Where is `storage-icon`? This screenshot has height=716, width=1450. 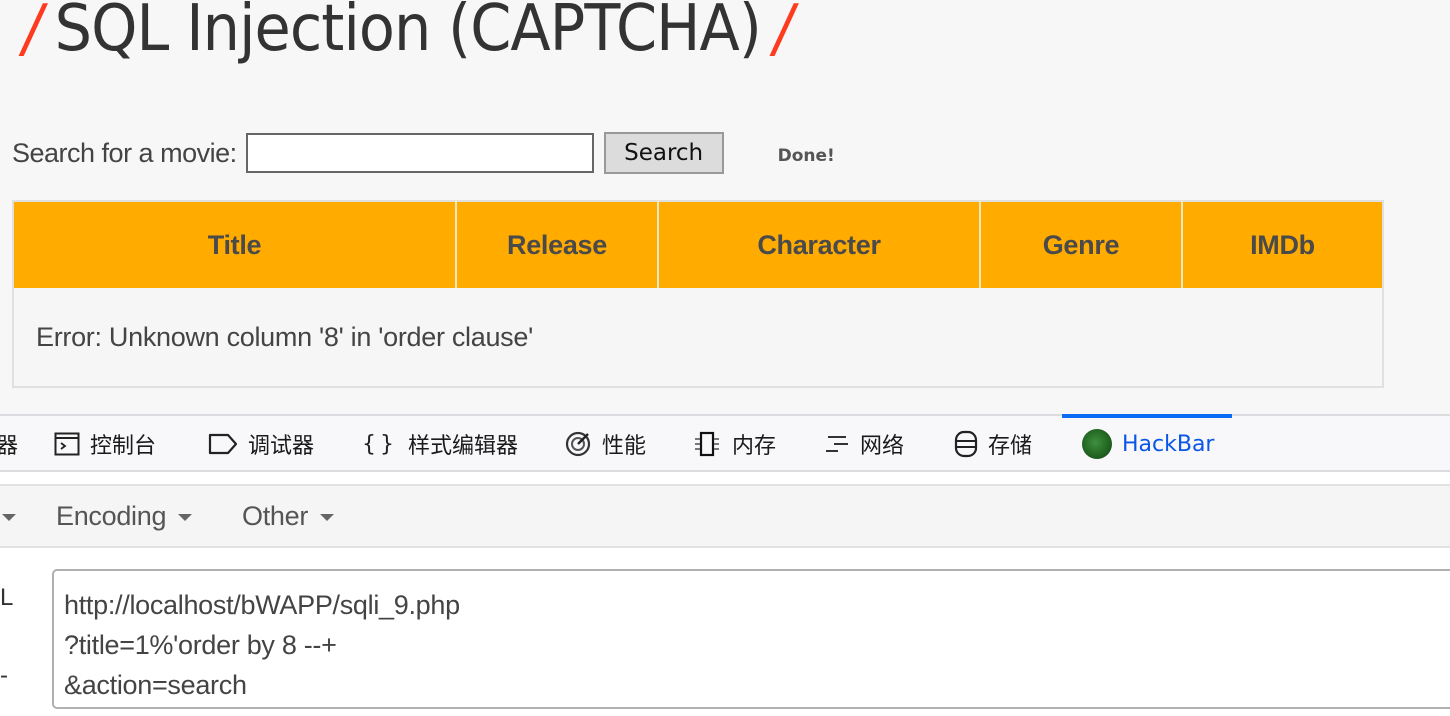
storage-icon is located at coordinates (966, 444).